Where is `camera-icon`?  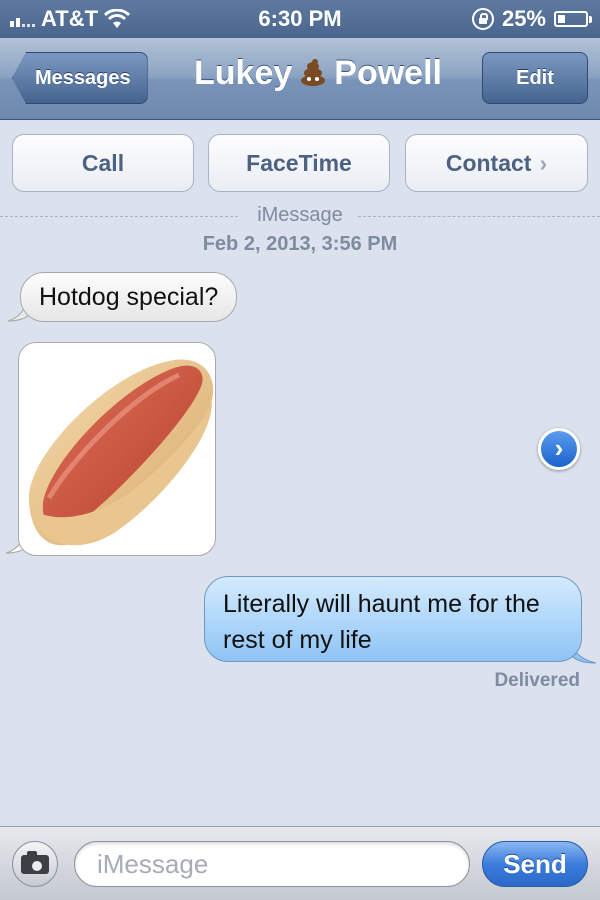 camera-icon is located at coordinates (35, 862).